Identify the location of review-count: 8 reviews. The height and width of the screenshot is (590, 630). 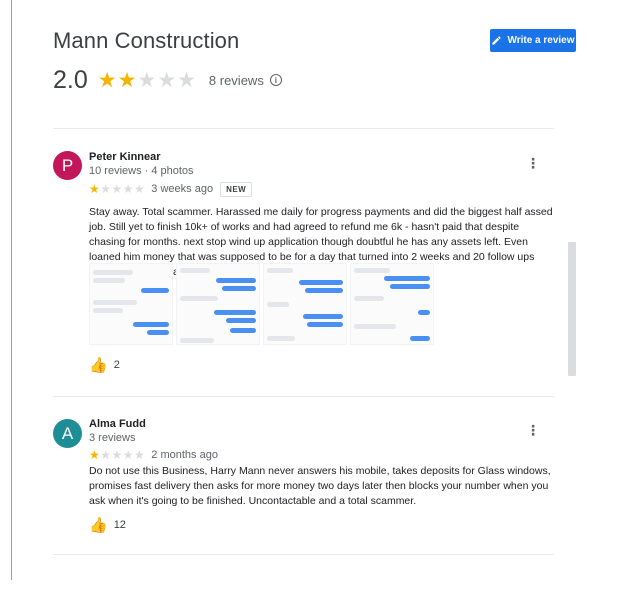
(236, 80).